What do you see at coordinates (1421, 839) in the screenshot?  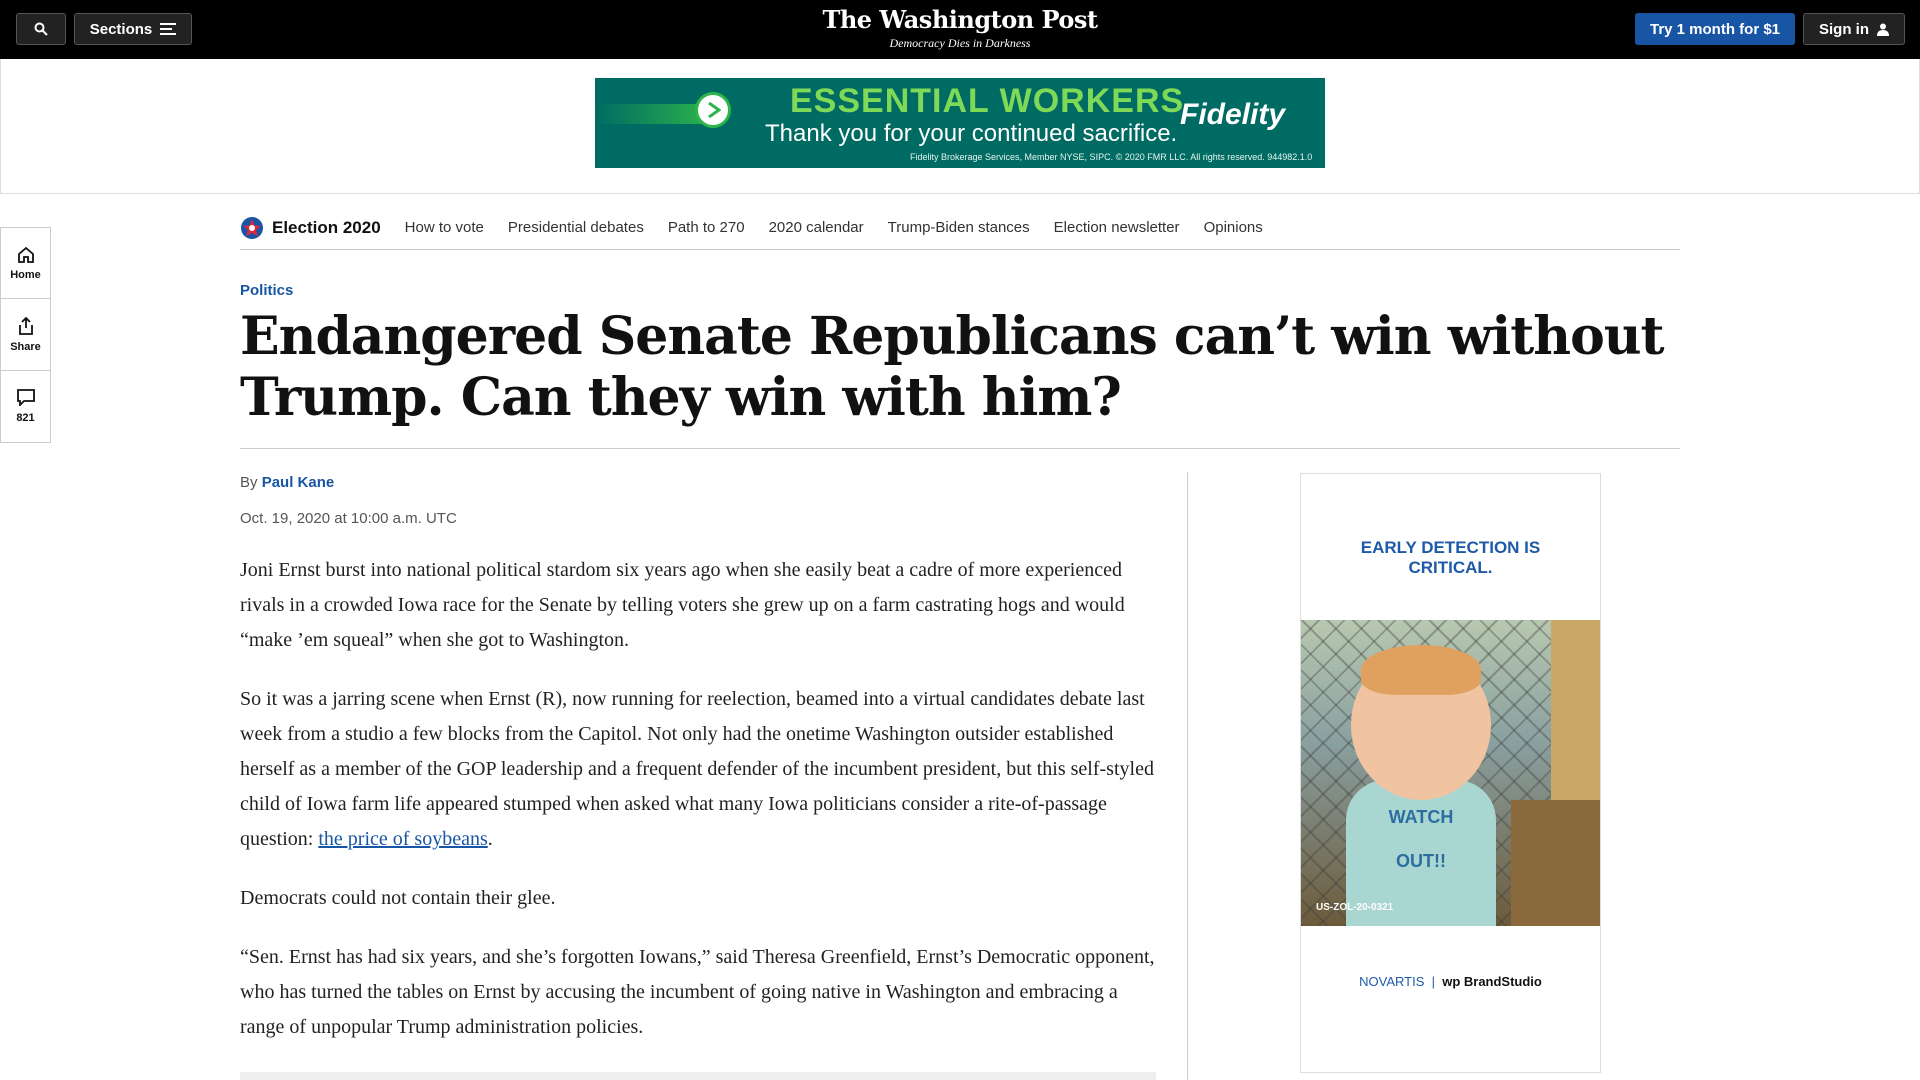 I see `shirt-text: WATCH OUT!!` at bounding box center [1421, 839].